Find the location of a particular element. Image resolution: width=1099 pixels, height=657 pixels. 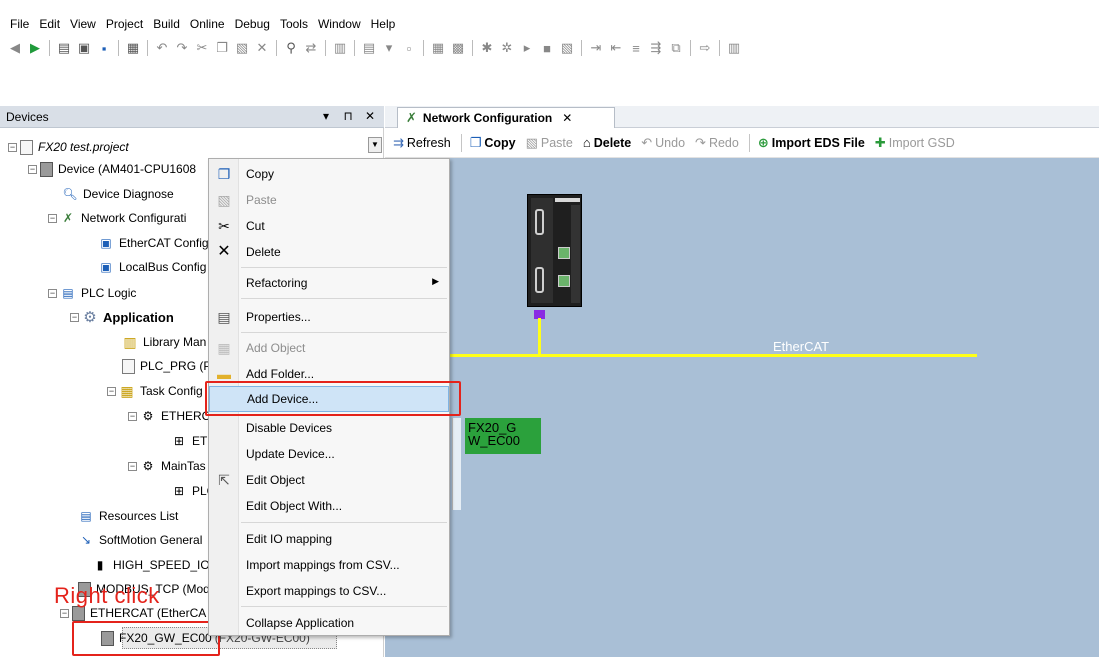

run-icon: ✲ is located at coordinates (507, 48).